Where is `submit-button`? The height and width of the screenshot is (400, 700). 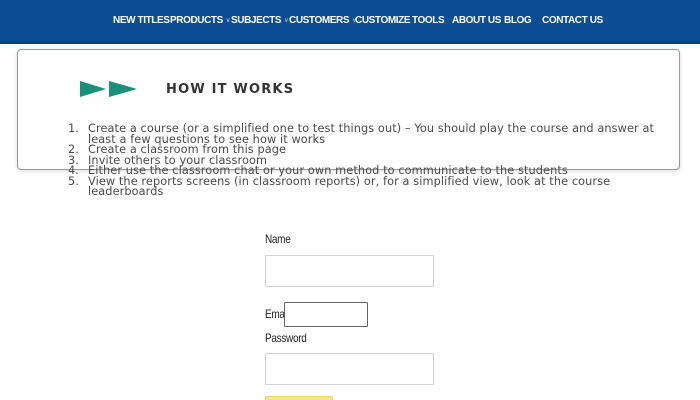
submit-button is located at coordinates (299, 398).